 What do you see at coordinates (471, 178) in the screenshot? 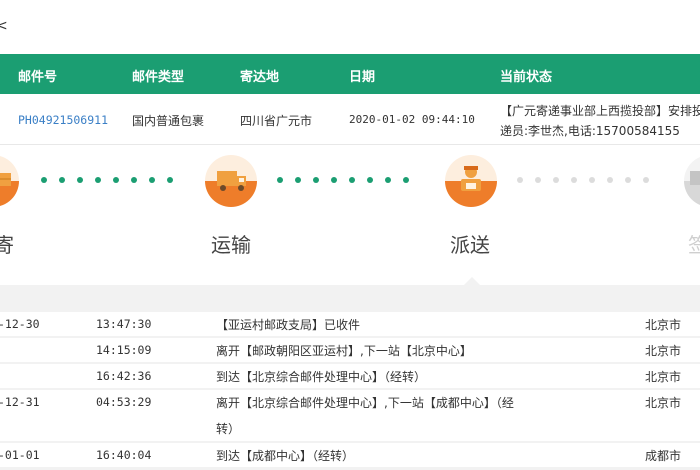
I see `courier-icon` at bounding box center [471, 178].